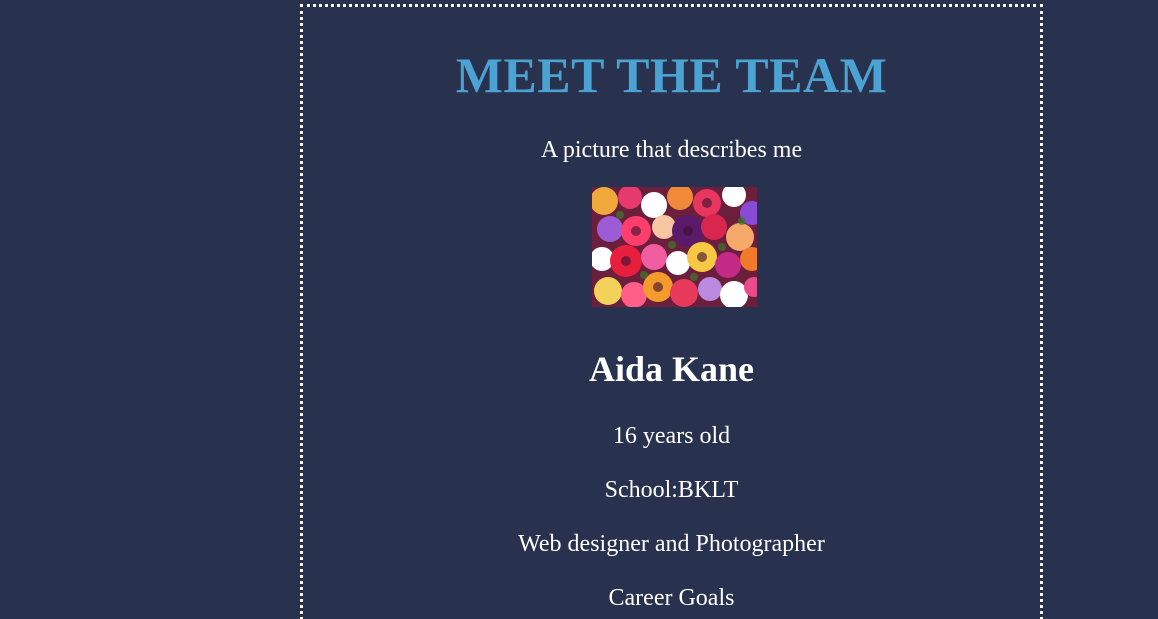  What do you see at coordinates (671, 544) in the screenshot?
I see `member-role: Web designer and Photographer` at bounding box center [671, 544].